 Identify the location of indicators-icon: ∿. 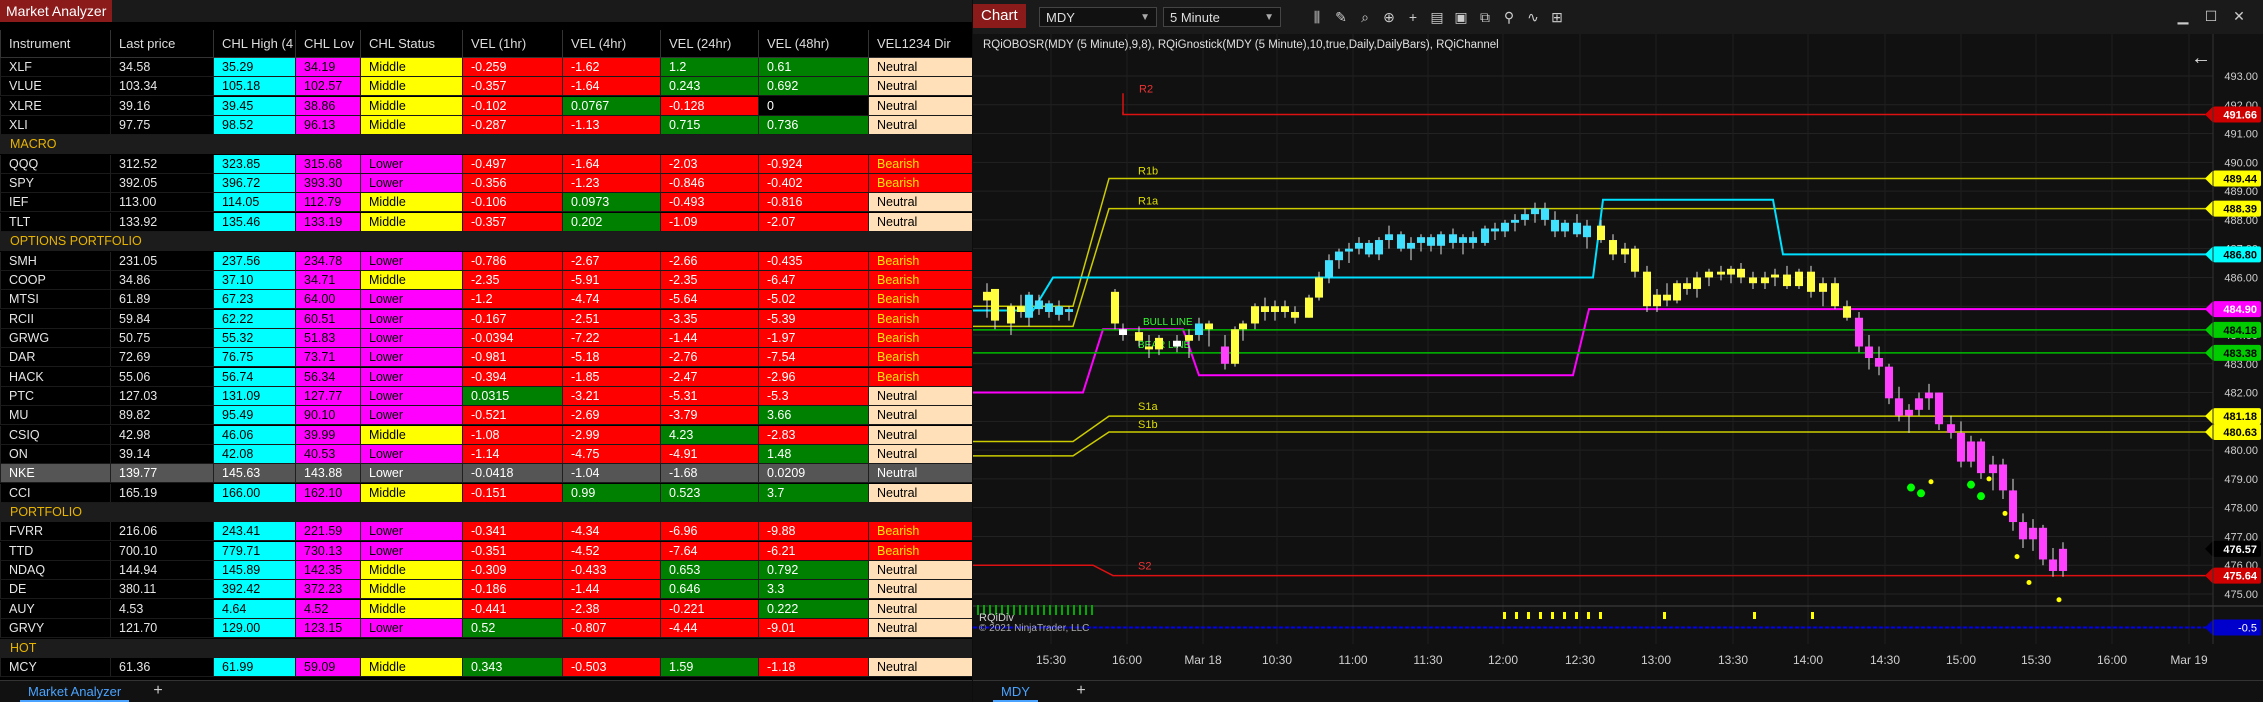
(1533, 17).